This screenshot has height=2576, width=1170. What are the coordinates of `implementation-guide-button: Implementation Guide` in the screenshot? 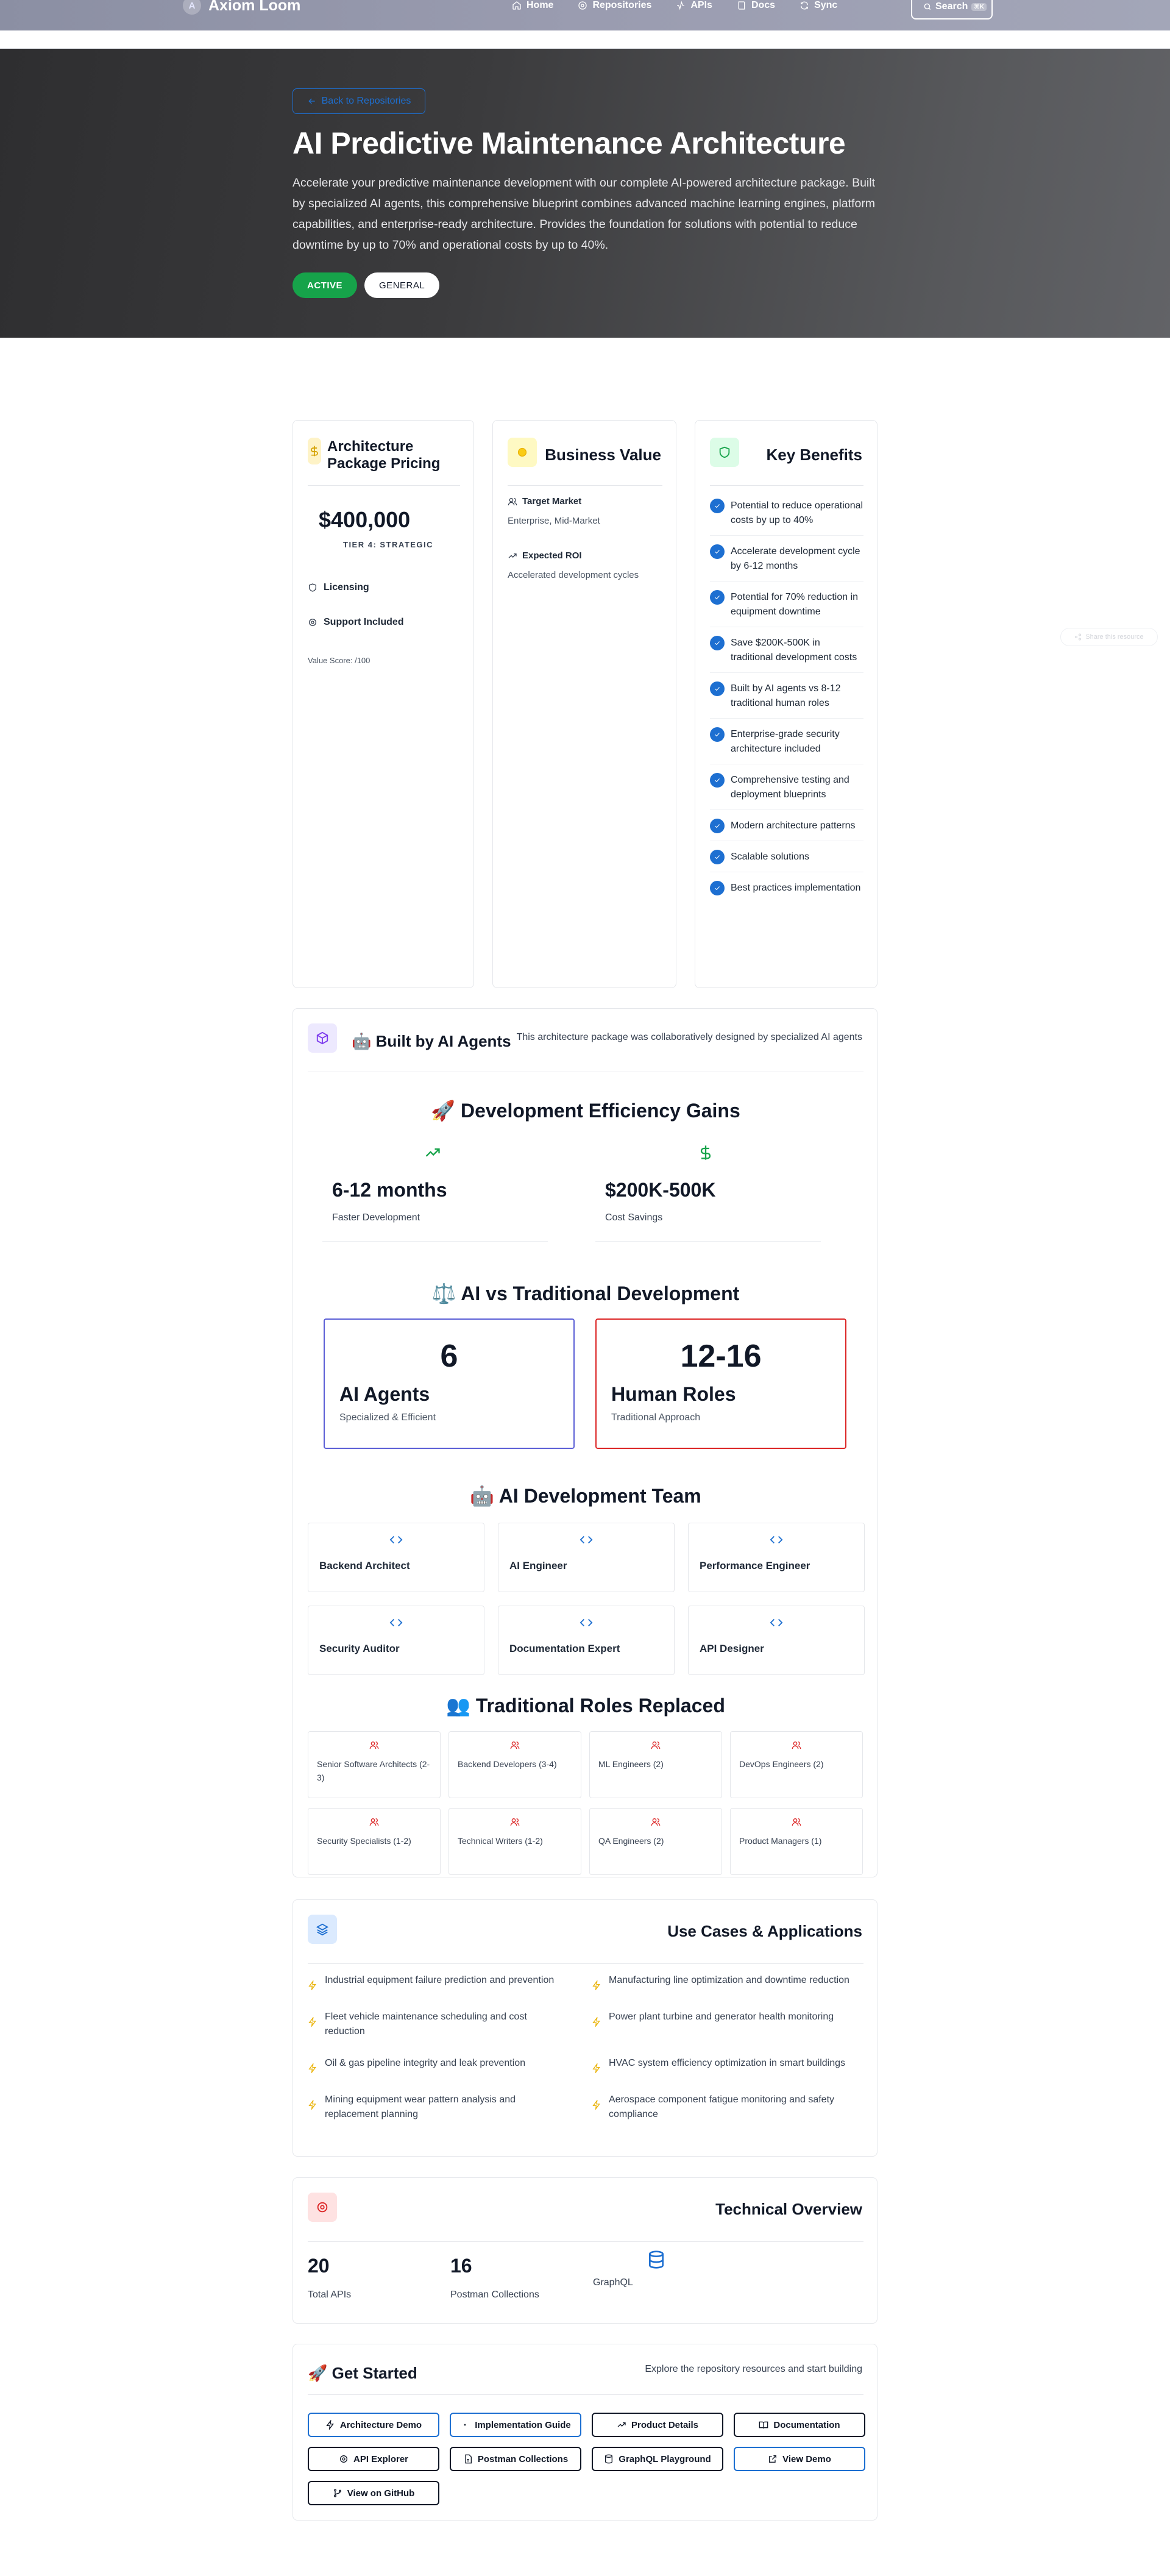 It's located at (515, 2425).